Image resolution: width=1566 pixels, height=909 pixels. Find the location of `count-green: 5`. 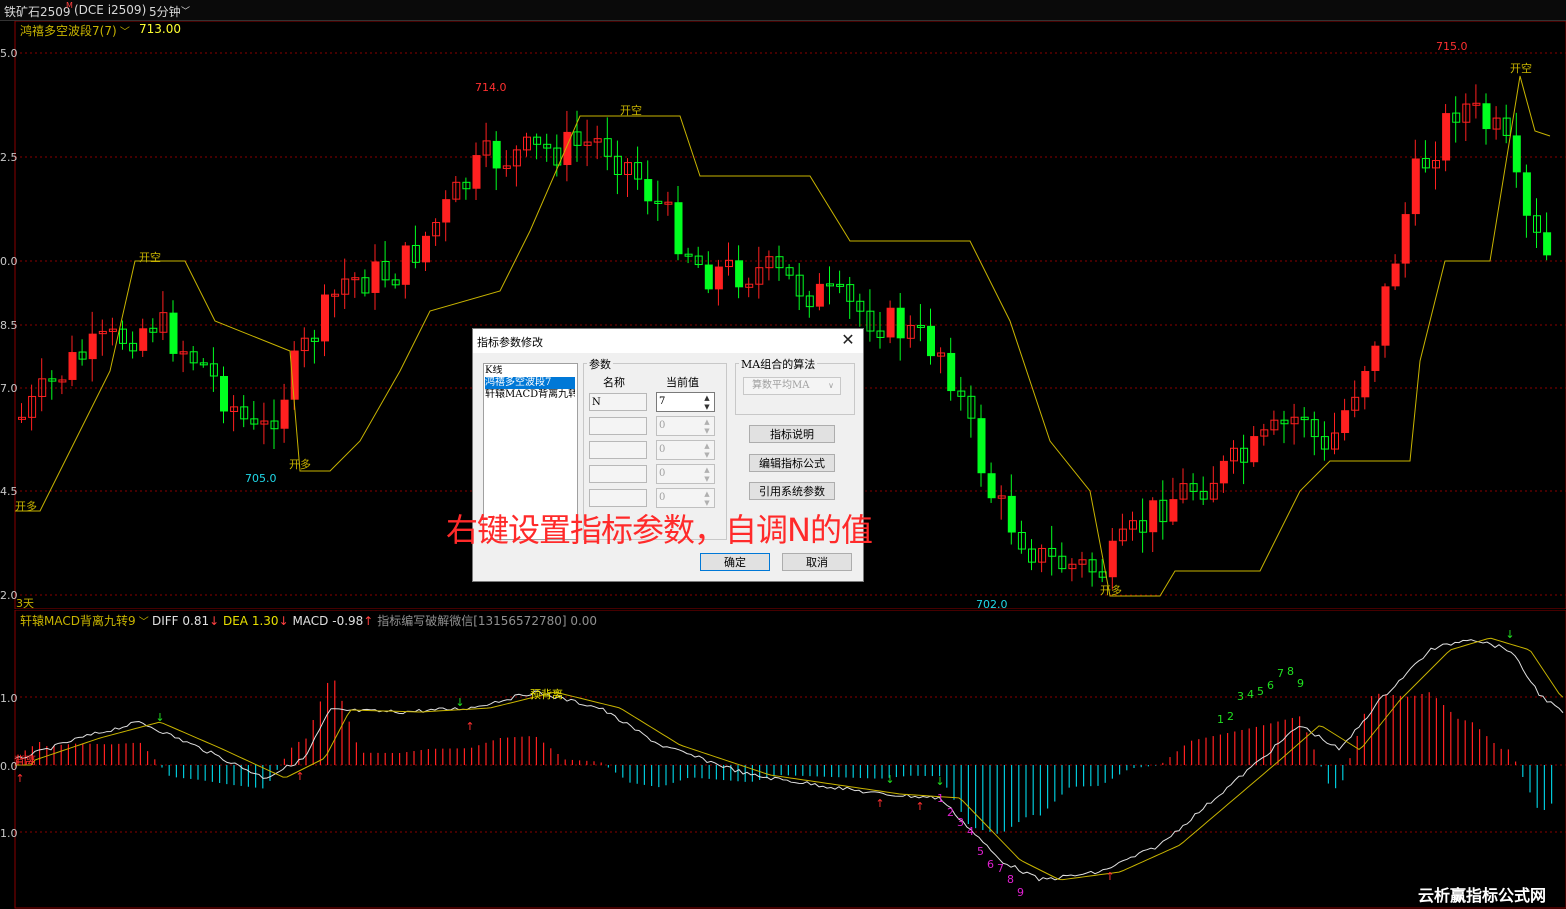

count-green: 5 is located at coordinates (1260, 691).